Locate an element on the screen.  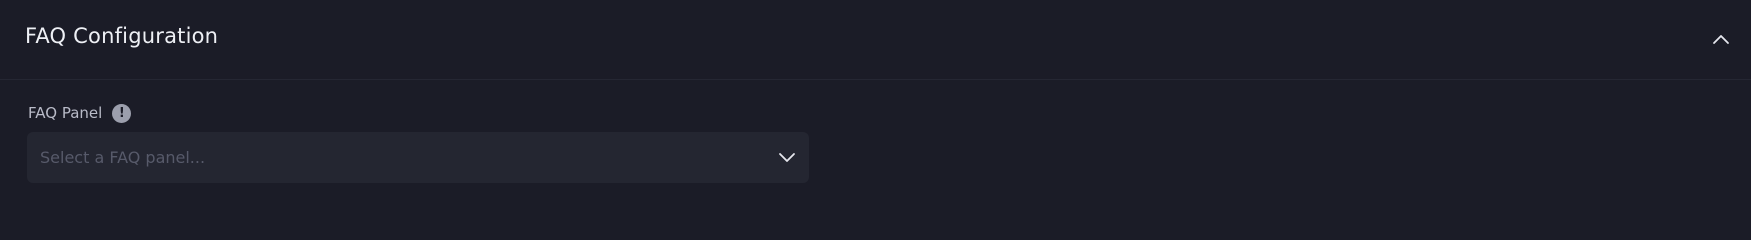
collapse-toggle-button is located at coordinates (1721, 40).